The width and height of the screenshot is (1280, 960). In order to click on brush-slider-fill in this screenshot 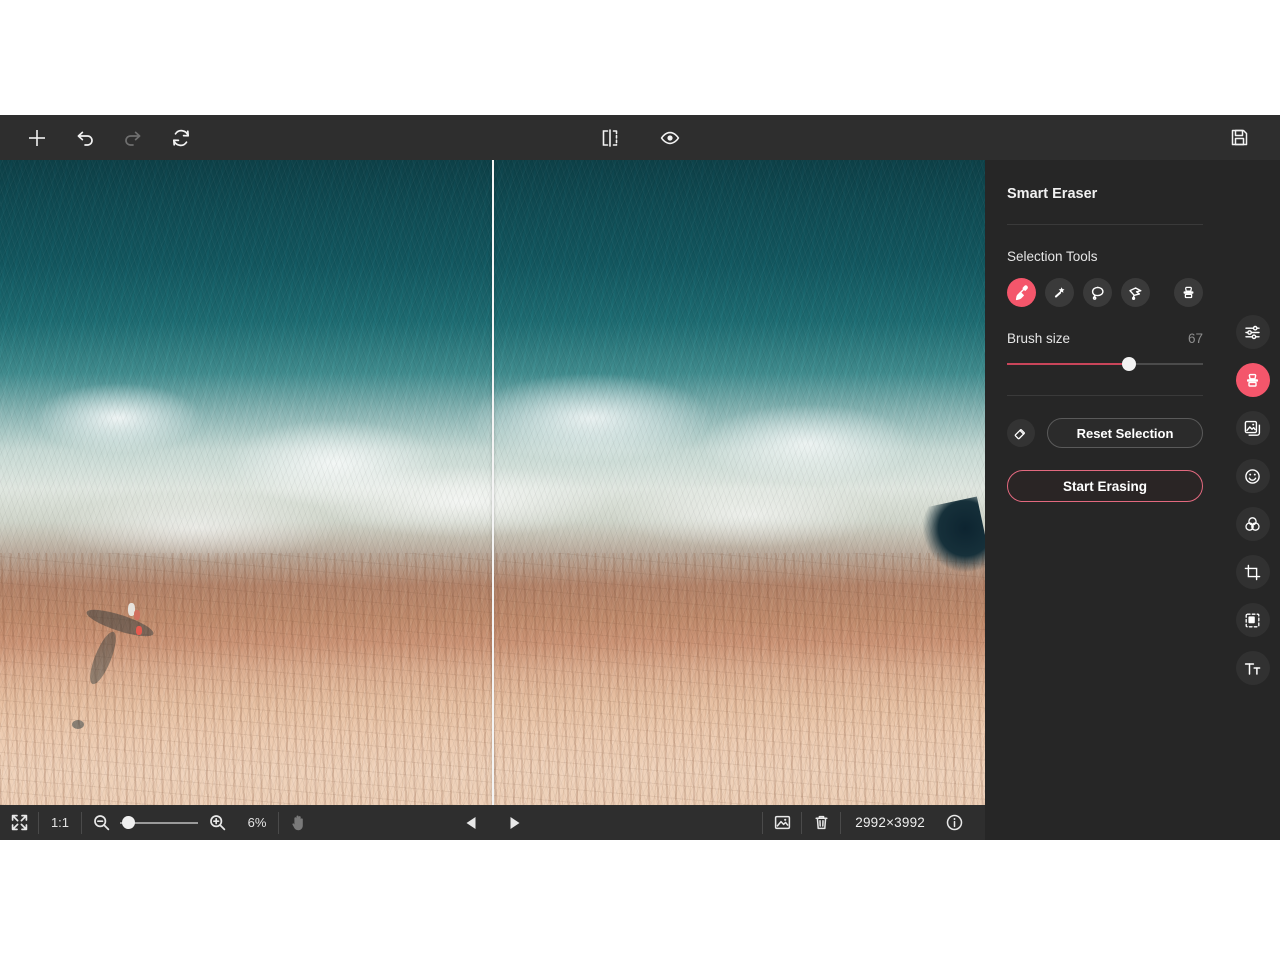, I will do `click(1068, 364)`.